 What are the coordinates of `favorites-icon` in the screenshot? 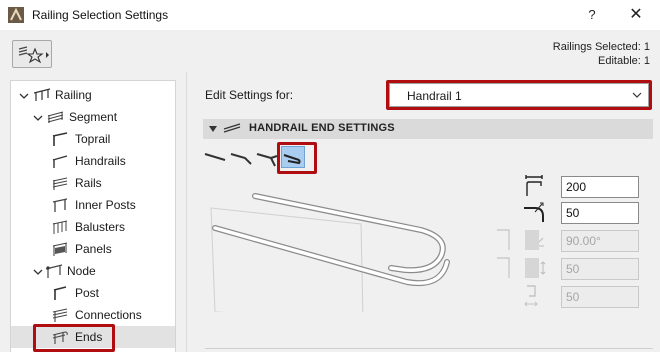 It's located at (33, 55).